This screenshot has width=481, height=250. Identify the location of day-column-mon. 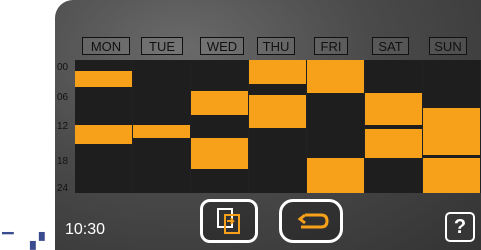
(103, 126).